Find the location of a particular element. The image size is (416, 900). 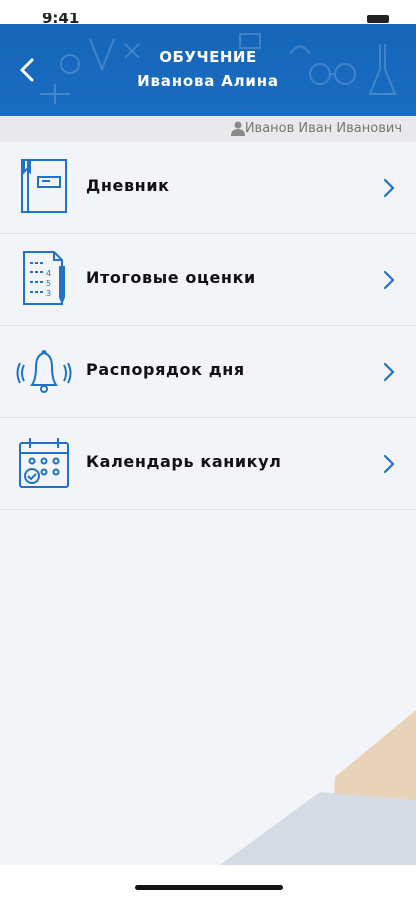

svg-text: 3 is located at coordinates (48, 293).